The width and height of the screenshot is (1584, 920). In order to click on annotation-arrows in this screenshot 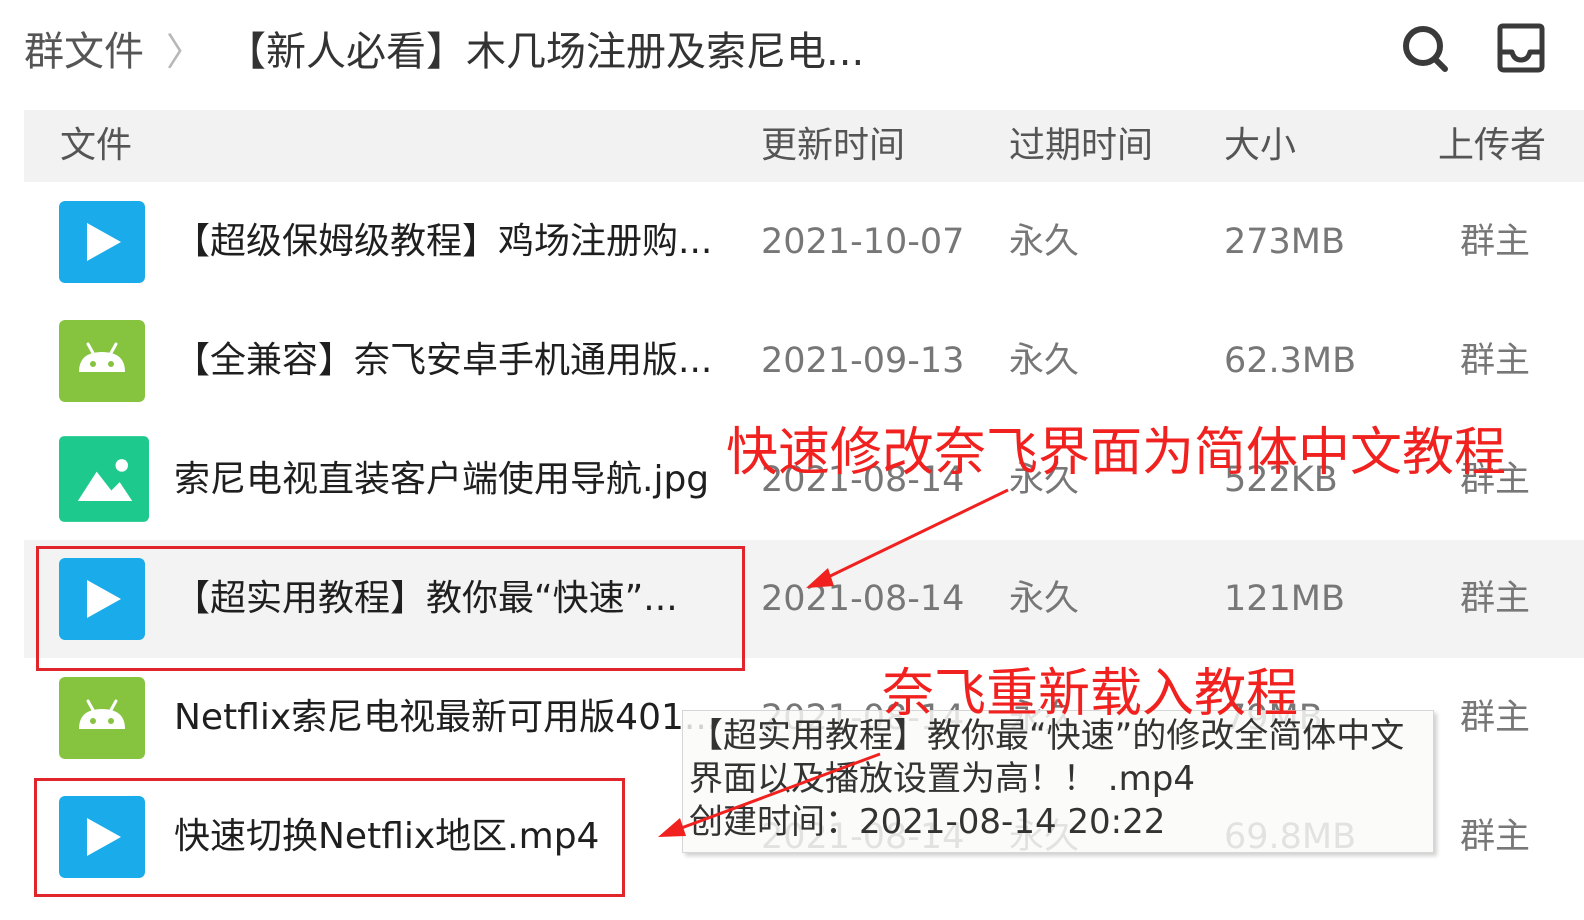, I will do `click(833, 662)`.